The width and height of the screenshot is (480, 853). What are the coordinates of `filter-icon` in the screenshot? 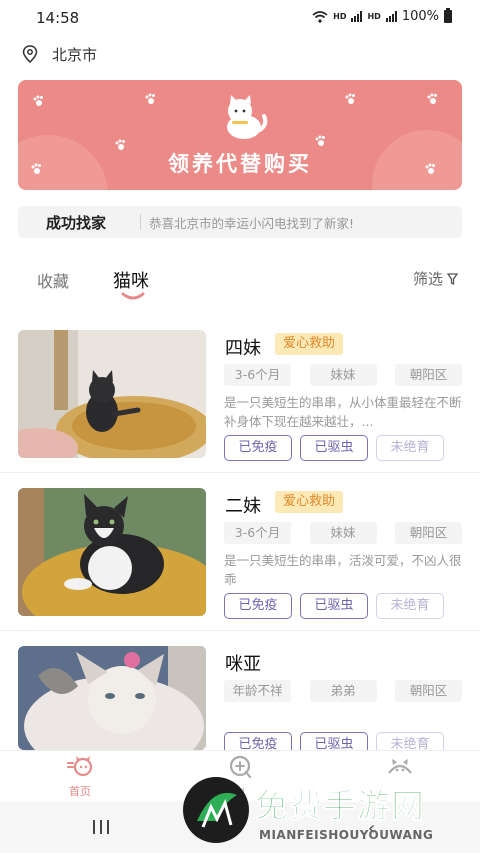 It's located at (452, 278).